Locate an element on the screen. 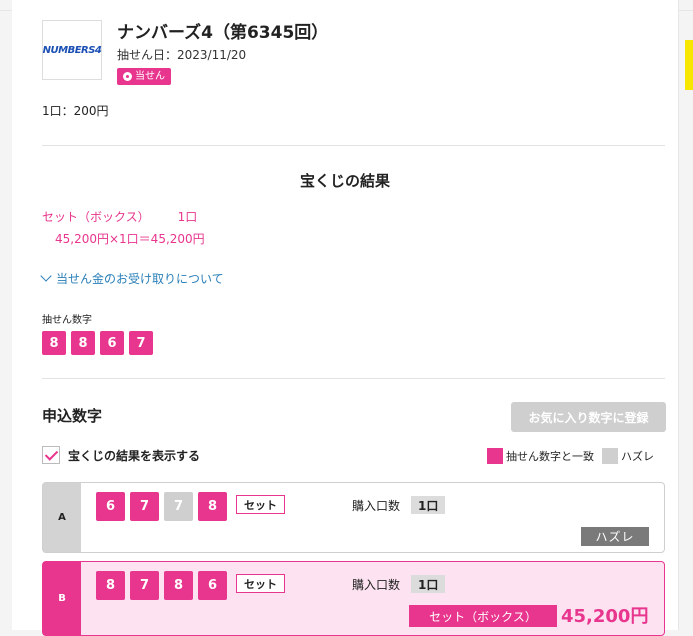  drawn-numbers: 8 8 6 7 is located at coordinates (97, 343).